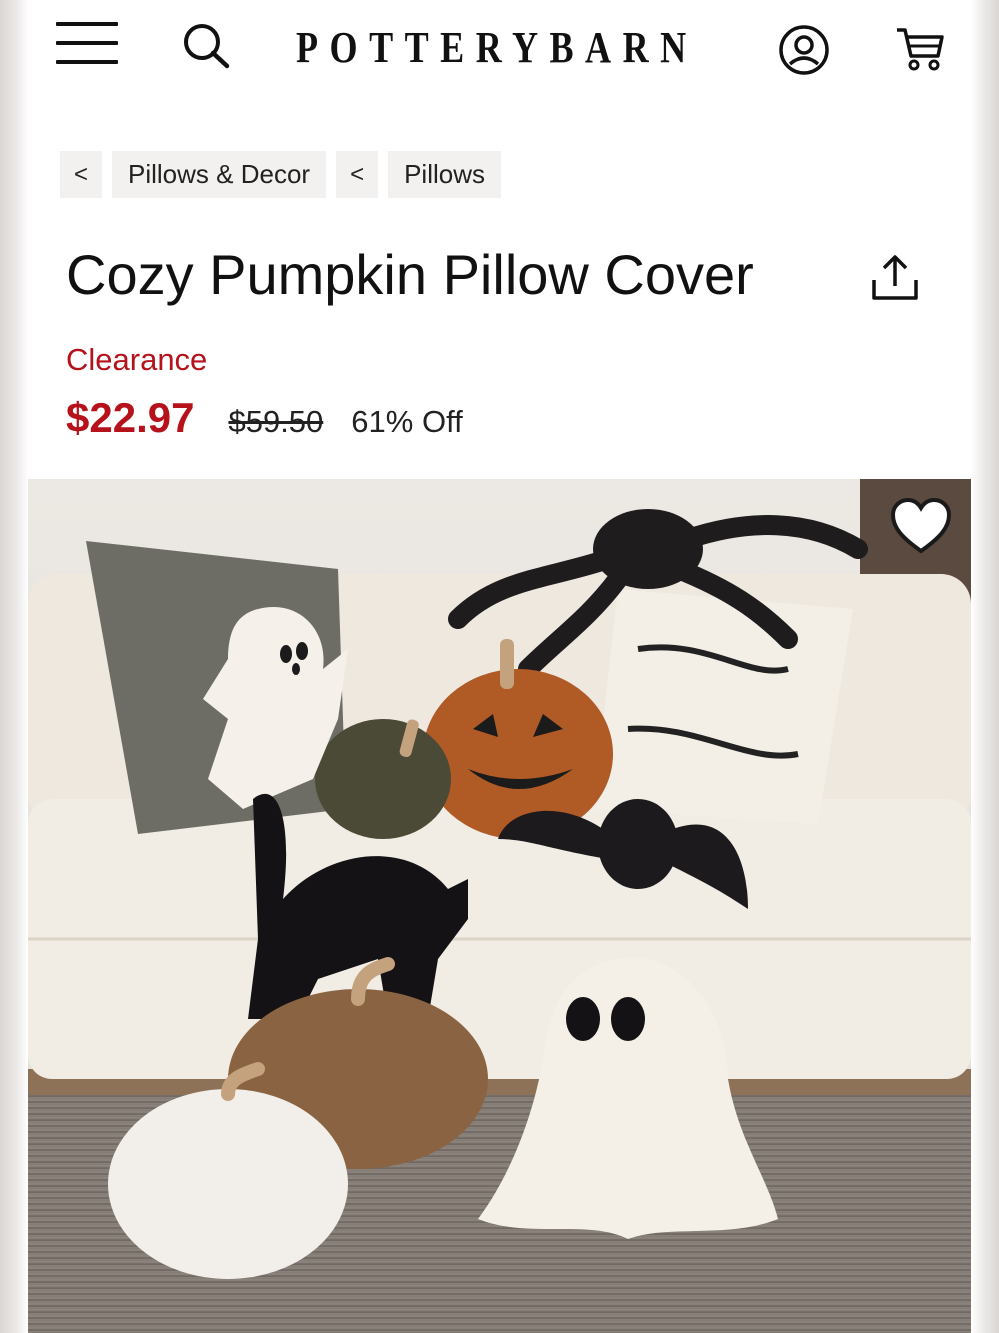 The image size is (999, 1333). I want to click on breadcrumb: < Pillows & Decor < Pillows, so click(281, 174).